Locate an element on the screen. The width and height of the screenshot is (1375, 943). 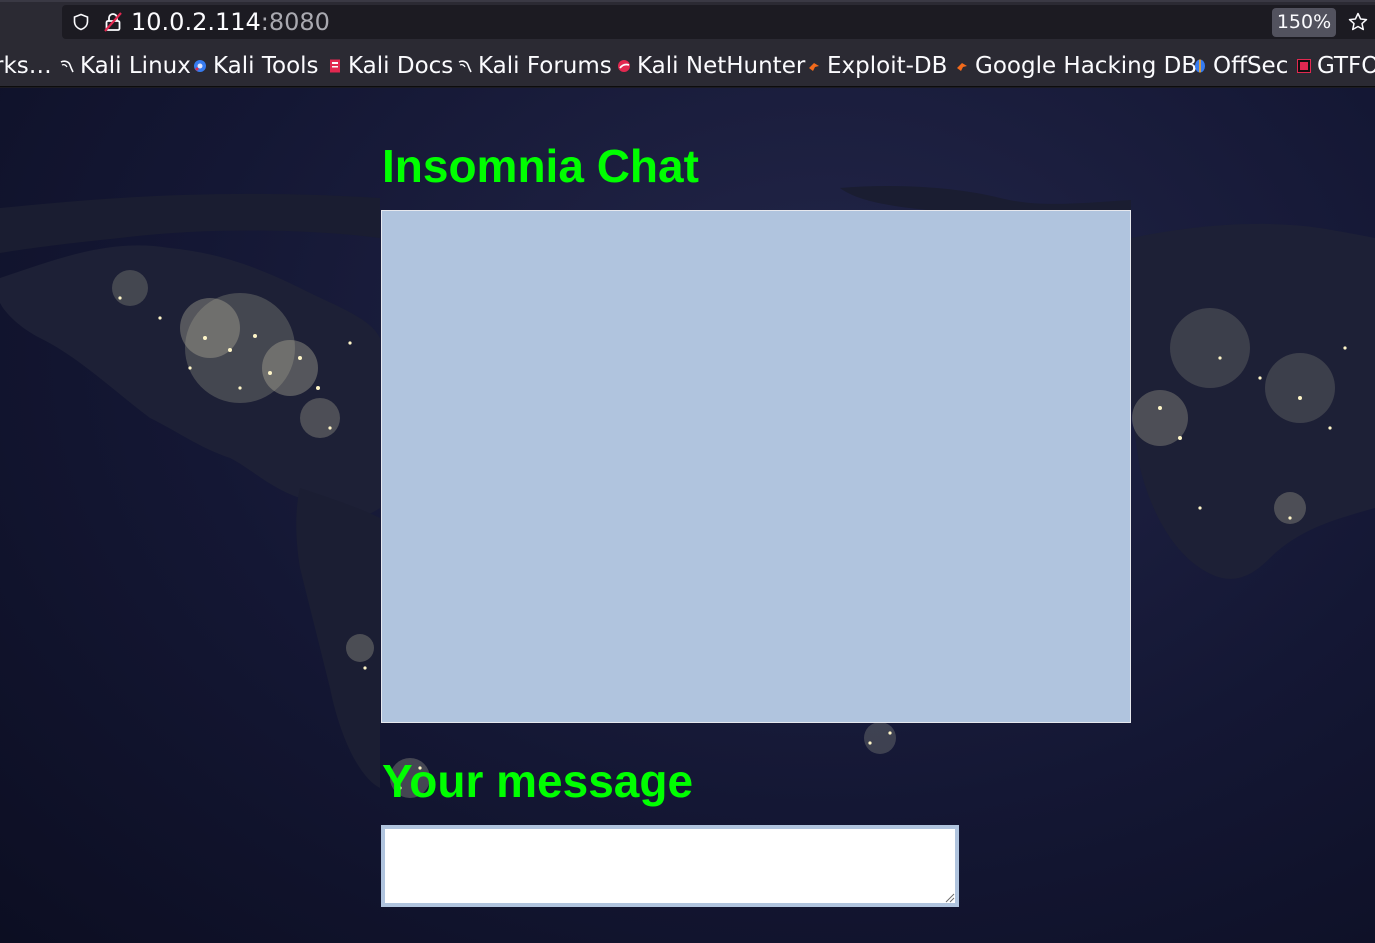
bookmark-kali-tools: Kali Tools is located at coordinates (256, 66).